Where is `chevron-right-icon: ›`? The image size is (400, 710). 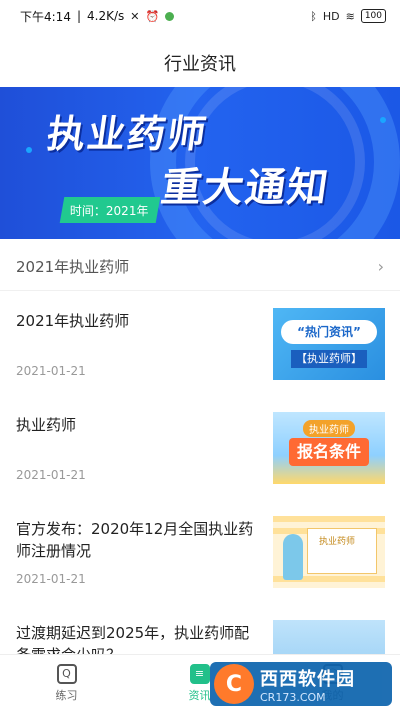 chevron-right-icon: › is located at coordinates (380, 266).